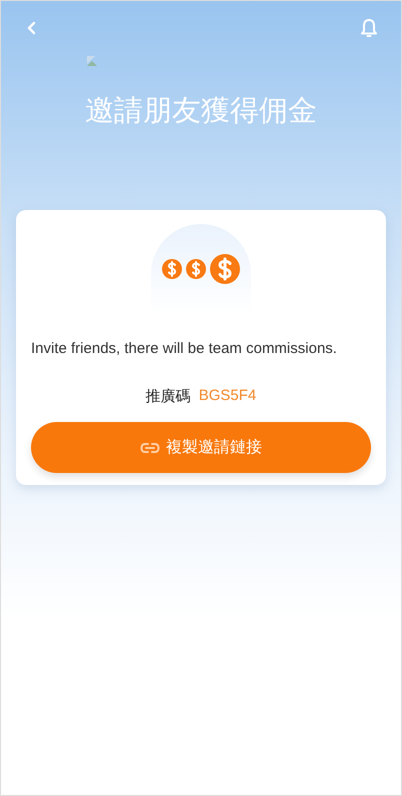 This screenshot has height=796, width=402. What do you see at coordinates (92, 61) in the screenshot?
I see `broken-image-icon` at bounding box center [92, 61].